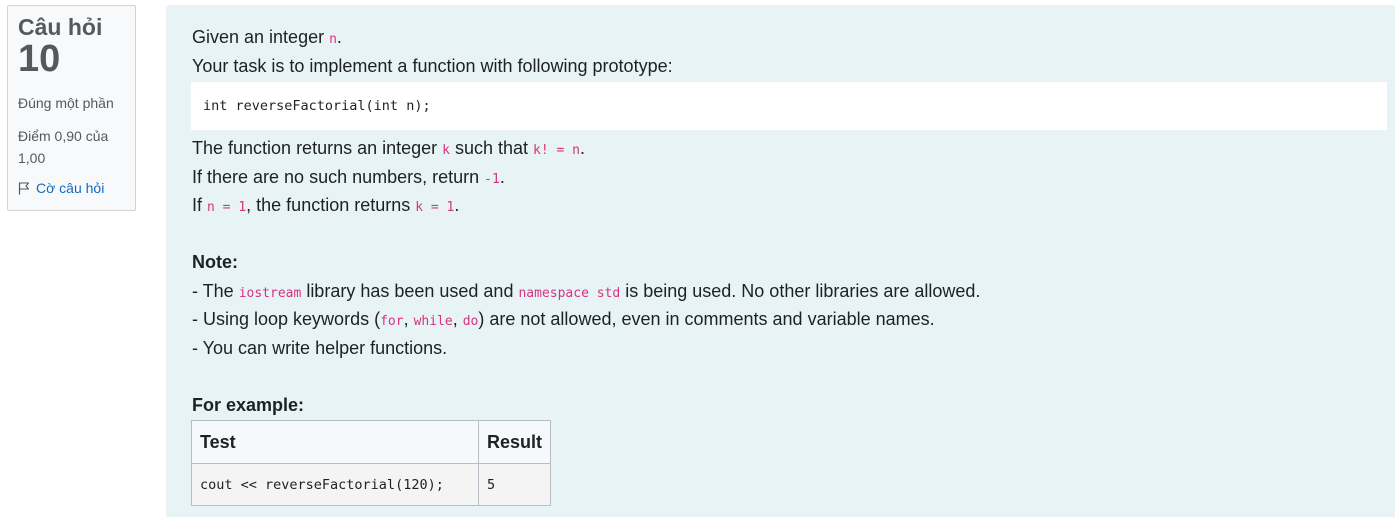 This screenshot has height=517, width=1395. I want to click on note-line-3: - You can write helper functions., so click(320, 347).